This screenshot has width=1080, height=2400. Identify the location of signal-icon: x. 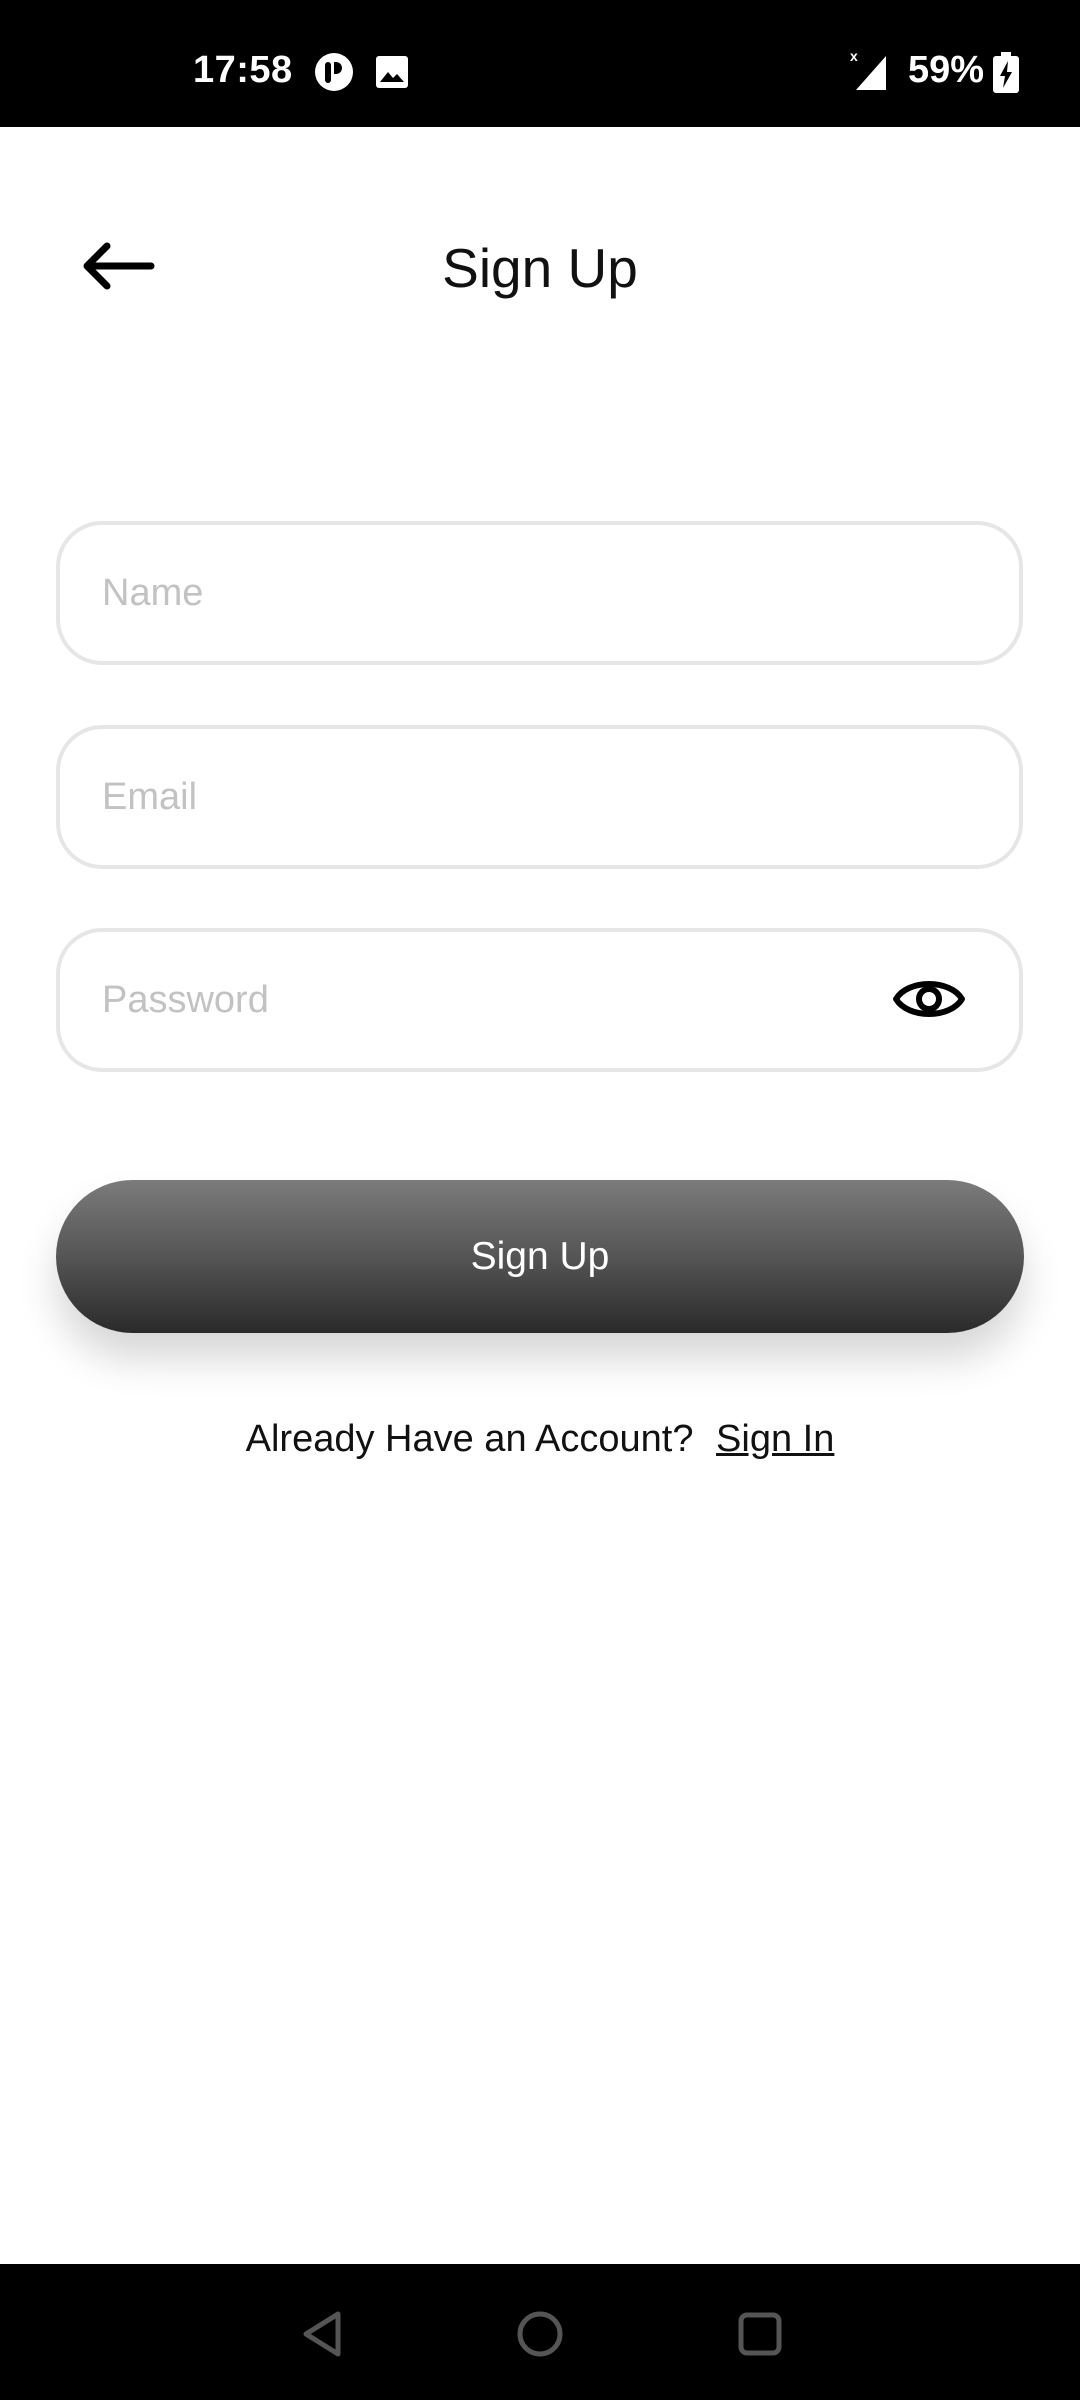
(868, 69).